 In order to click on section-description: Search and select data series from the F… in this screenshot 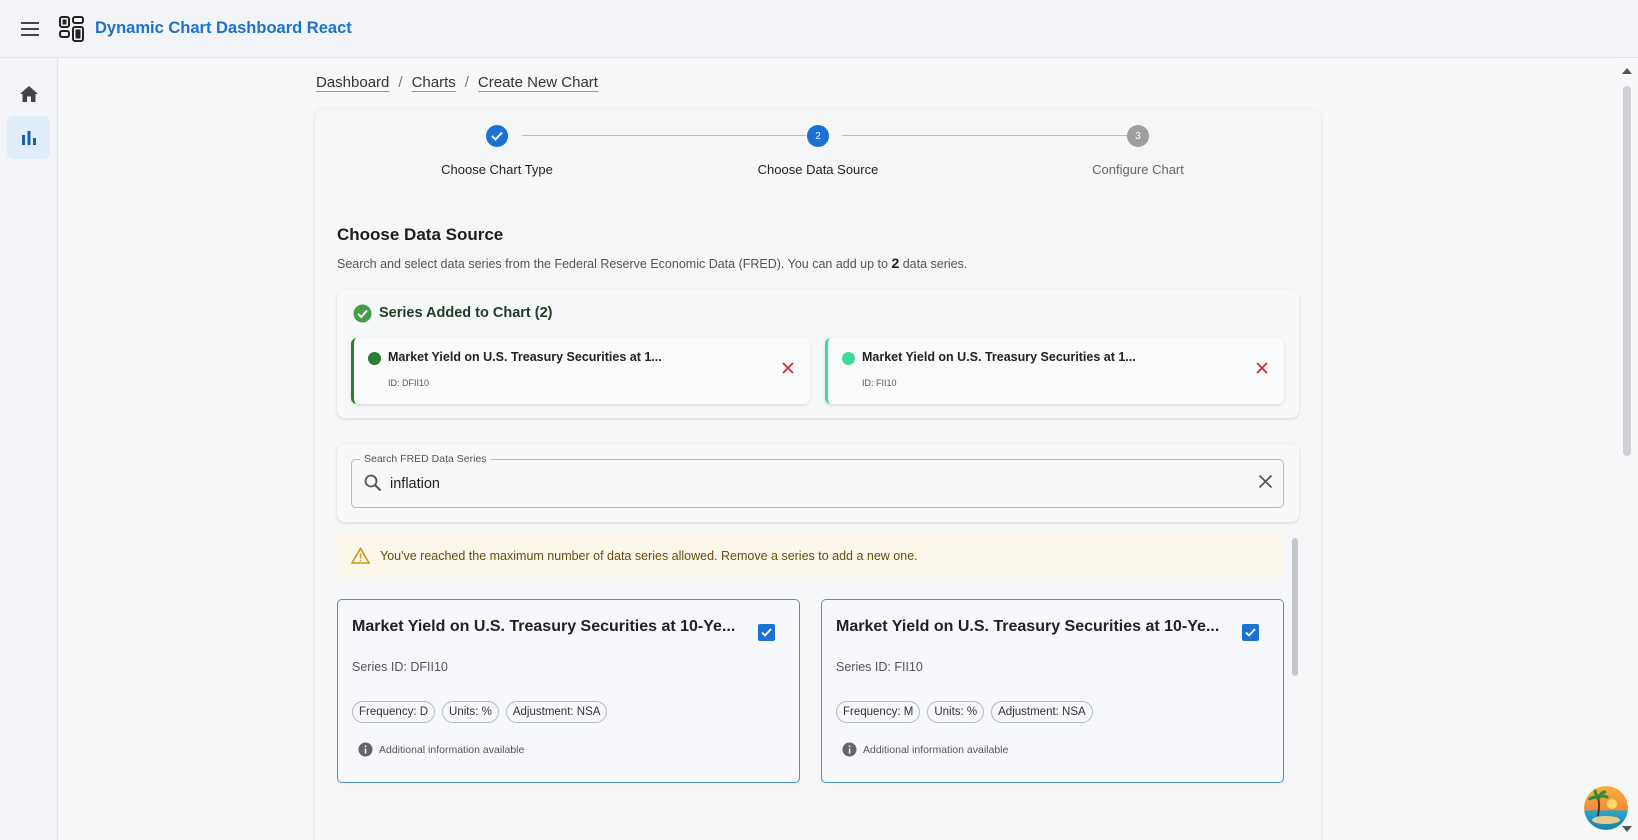, I will do `click(652, 263)`.